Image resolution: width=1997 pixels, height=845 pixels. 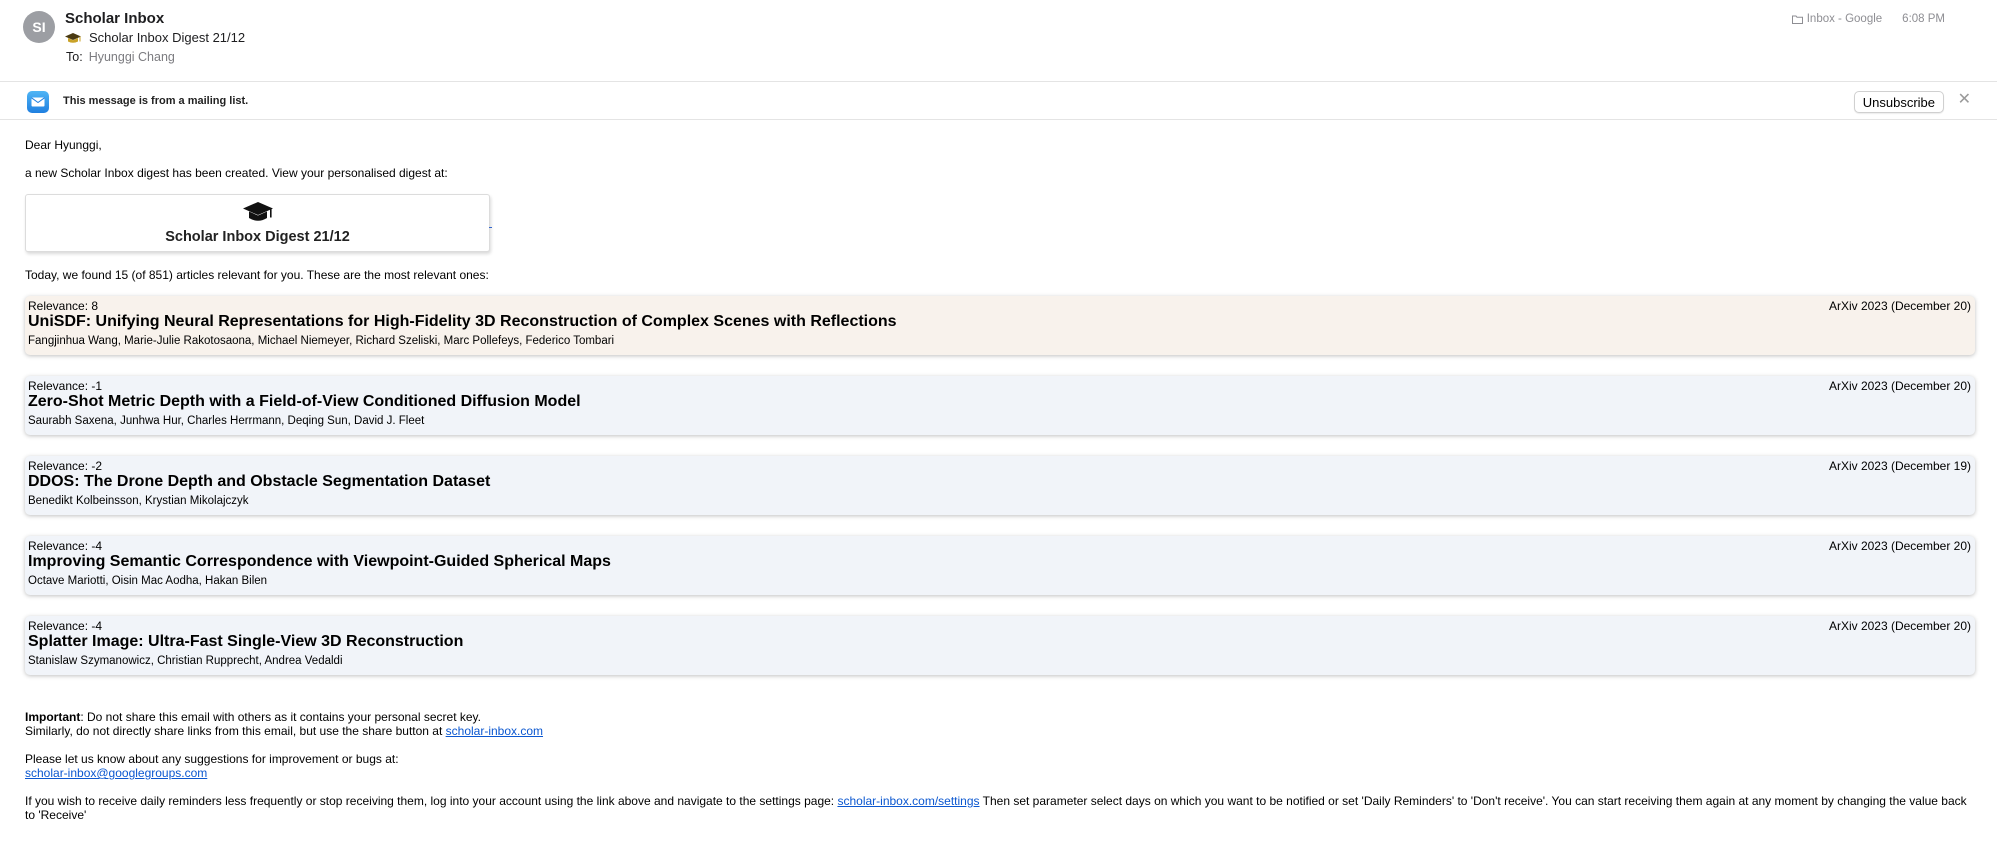 What do you see at coordinates (116, 773) in the screenshot?
I see `suggest-email-link: scholar-inbox@googlegroups.com` at bounding box center [116, 773].